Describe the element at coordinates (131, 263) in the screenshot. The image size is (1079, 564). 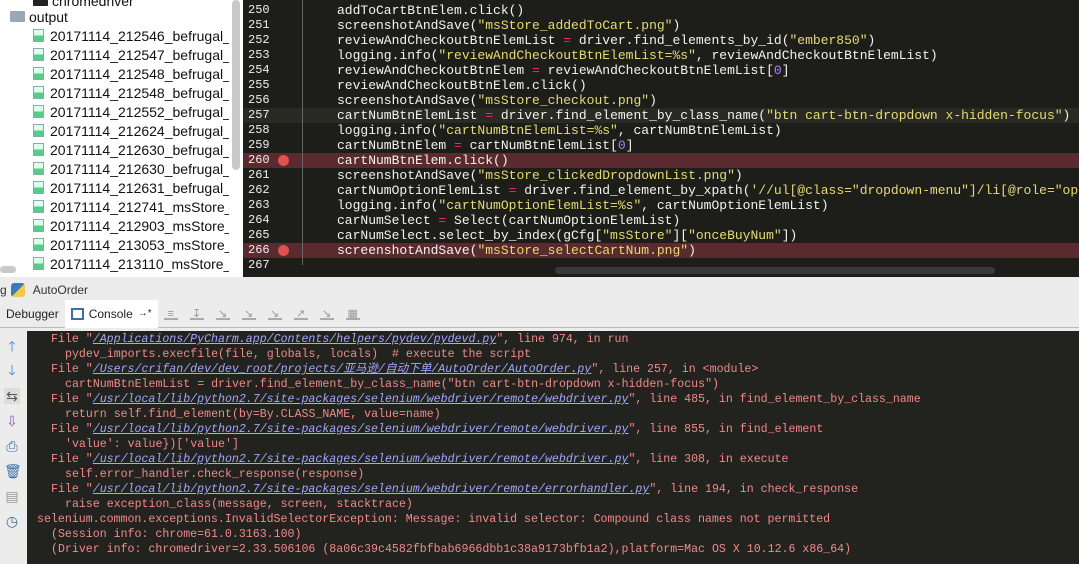
I see `tree-file-item: 20171114_213110_msStore_ad` at that location.